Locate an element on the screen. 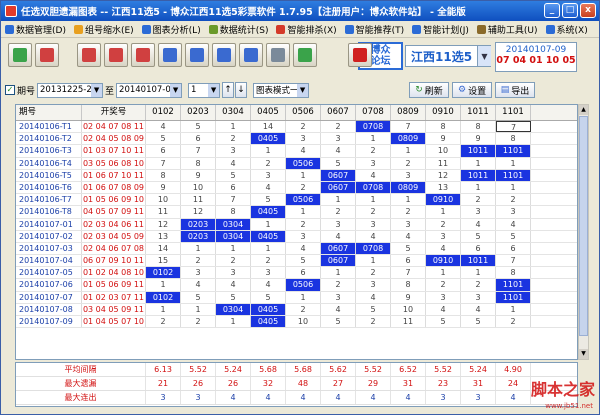 The width and height of the screenshot is (600, 415). period-to-select: 20140107-09 ▼ is located at coordinates (149, 90).